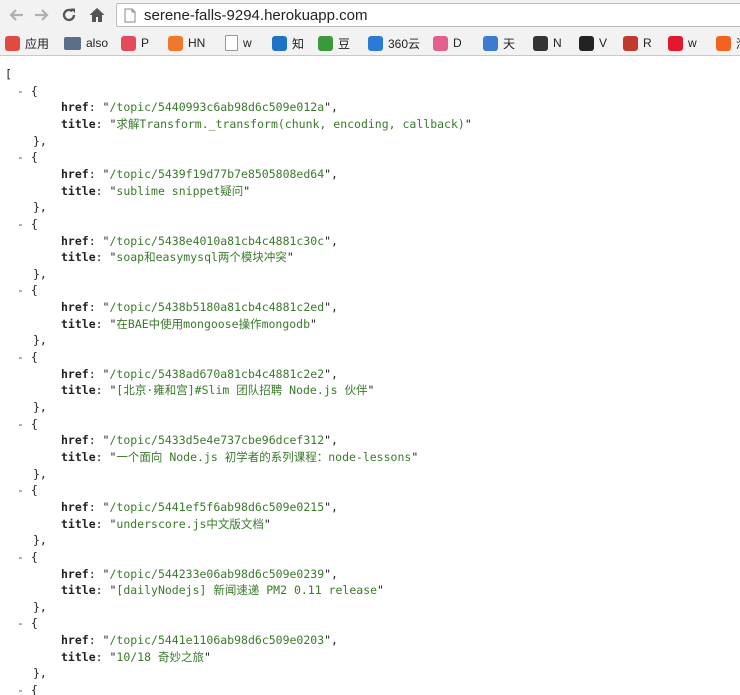  What do you see at coordinates (199, 573) in the screenshot?
I see `json-href-row: href: "/topic/544233e06ab98d6c509e0239",` at bounding box center [199, 573].